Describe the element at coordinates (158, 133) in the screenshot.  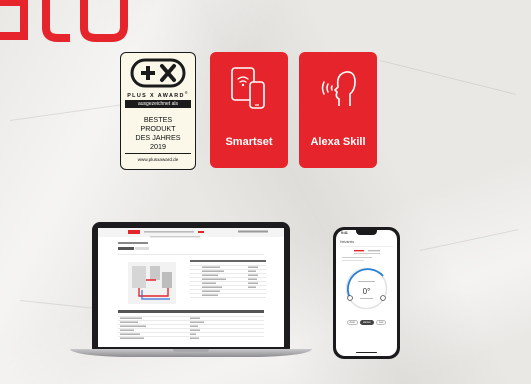
I see `award-title: BESTES PRODUKT DES JAHRES 2019` at that location.